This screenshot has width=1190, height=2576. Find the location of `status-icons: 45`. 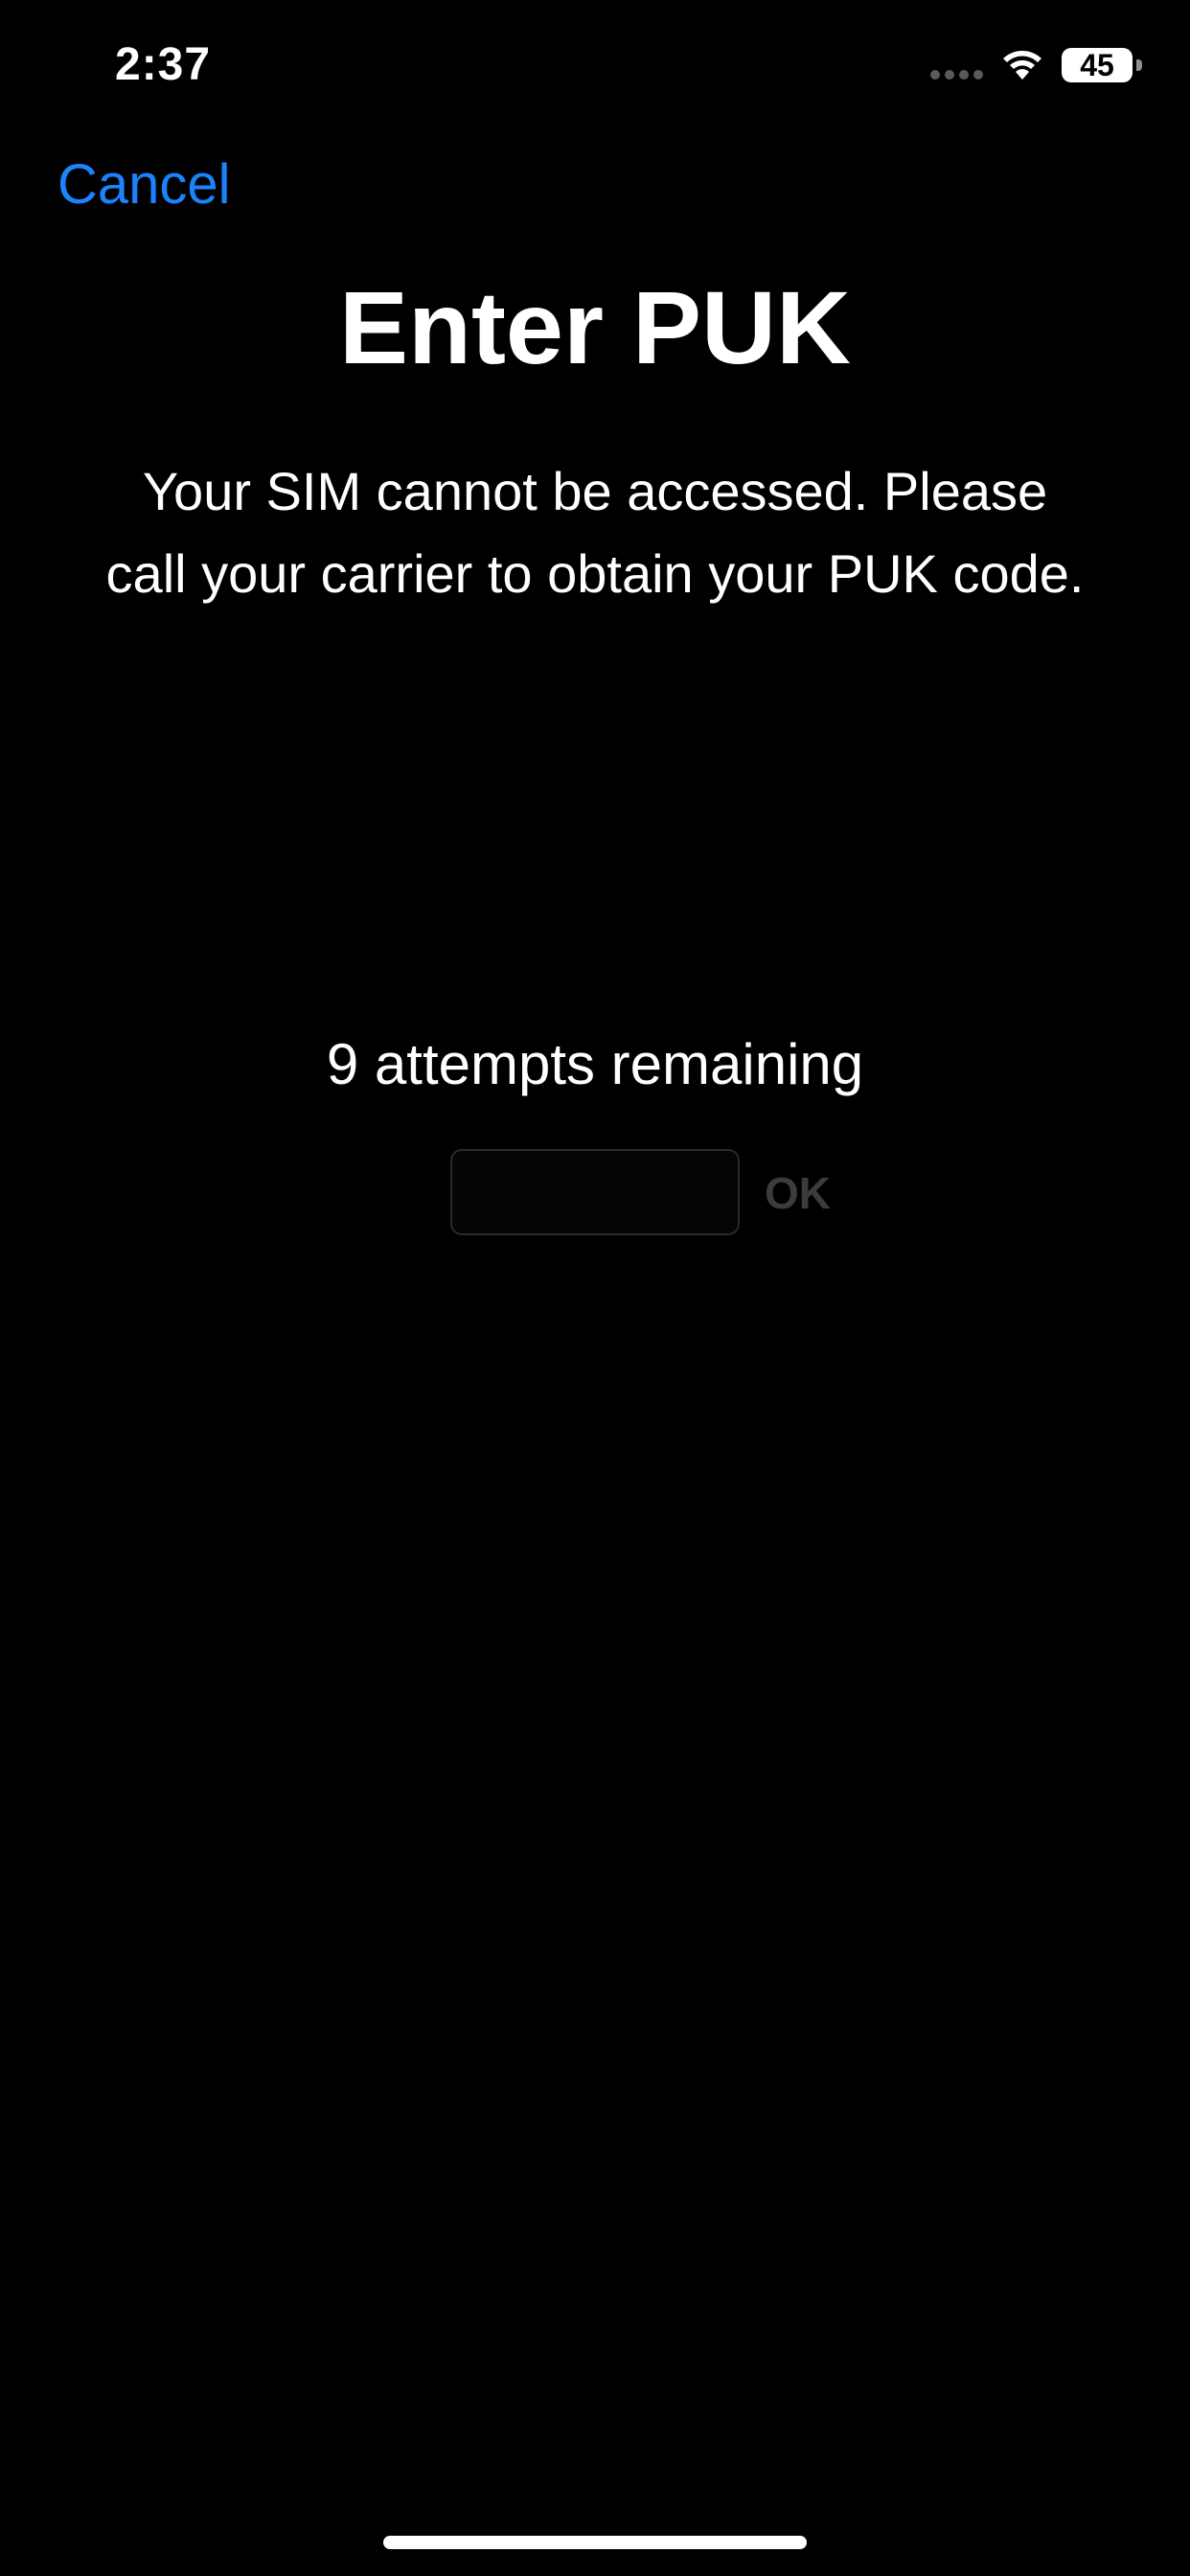

status-icons: 45 is located at coordinates (1036, 65).